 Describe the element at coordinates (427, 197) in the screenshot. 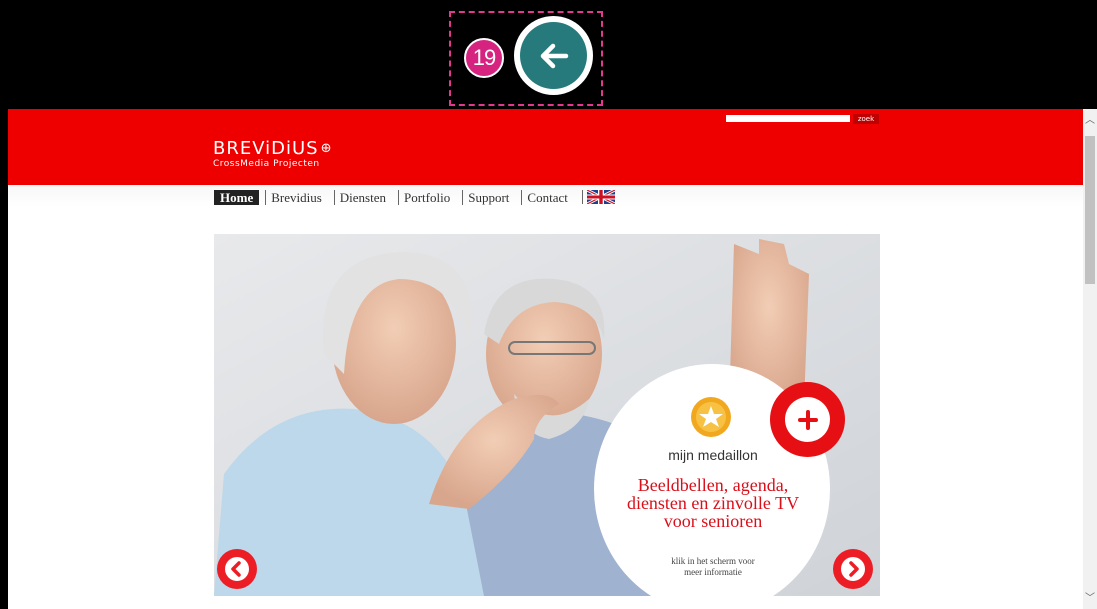

I see `nav-item-portfolio: Portfolio` at that location.